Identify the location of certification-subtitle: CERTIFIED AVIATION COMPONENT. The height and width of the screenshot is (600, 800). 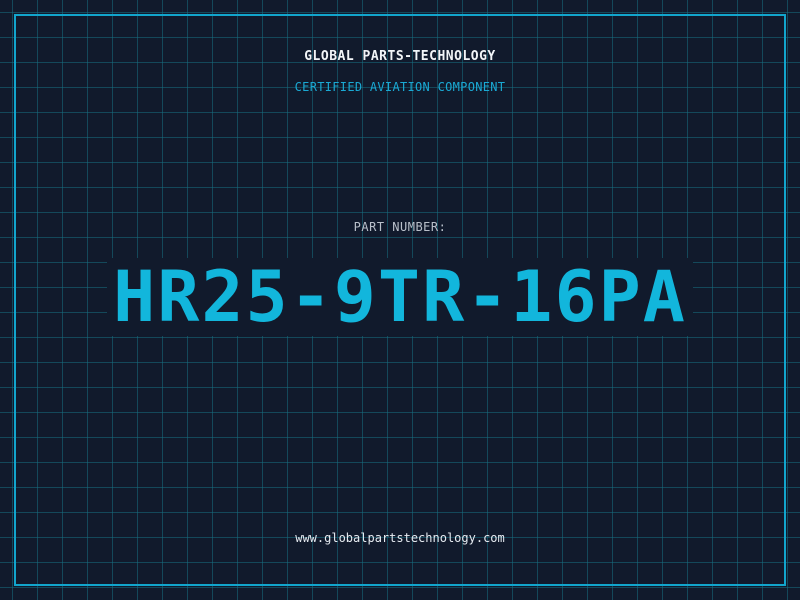
(400, 87).